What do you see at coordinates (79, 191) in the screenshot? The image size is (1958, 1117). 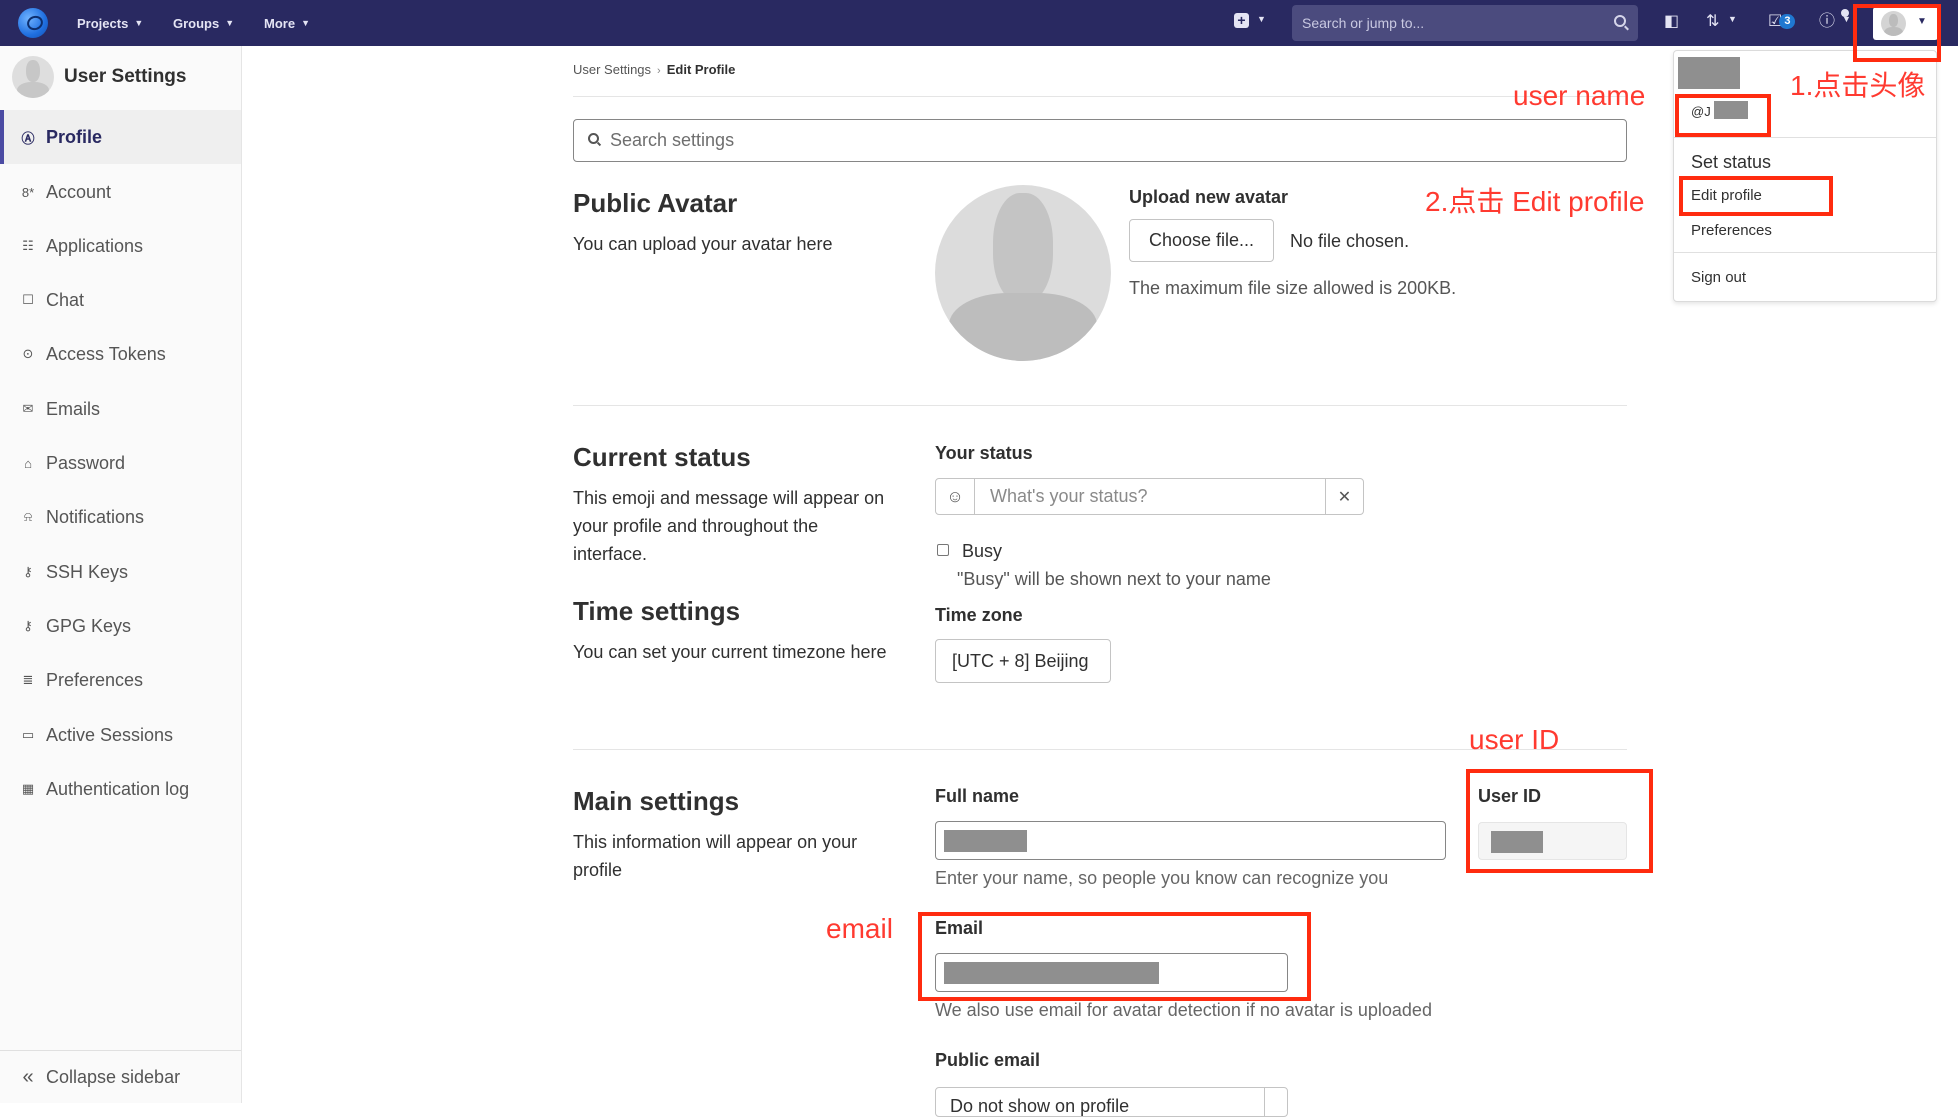 I see `sidebar-item-label: Account` at bounding box center [79, 191].